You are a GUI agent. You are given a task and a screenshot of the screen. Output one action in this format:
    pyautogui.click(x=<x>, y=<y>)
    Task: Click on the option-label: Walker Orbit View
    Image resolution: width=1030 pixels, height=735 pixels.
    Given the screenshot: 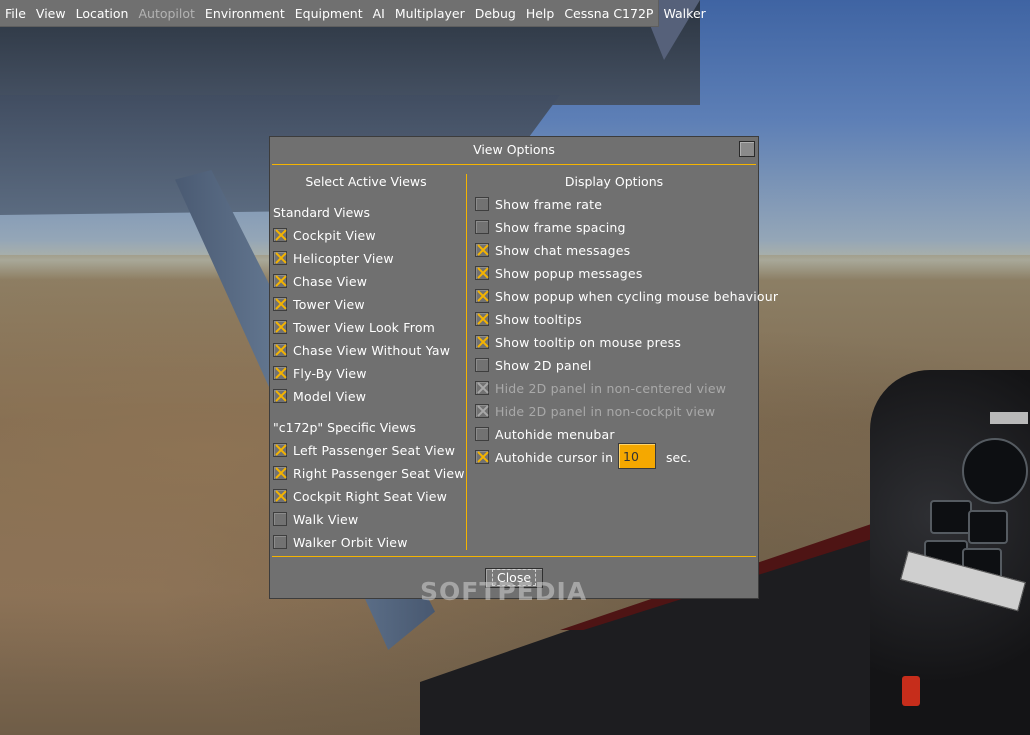 What is the action you would take?
    pyautogui.click(x=350, y=542)
    